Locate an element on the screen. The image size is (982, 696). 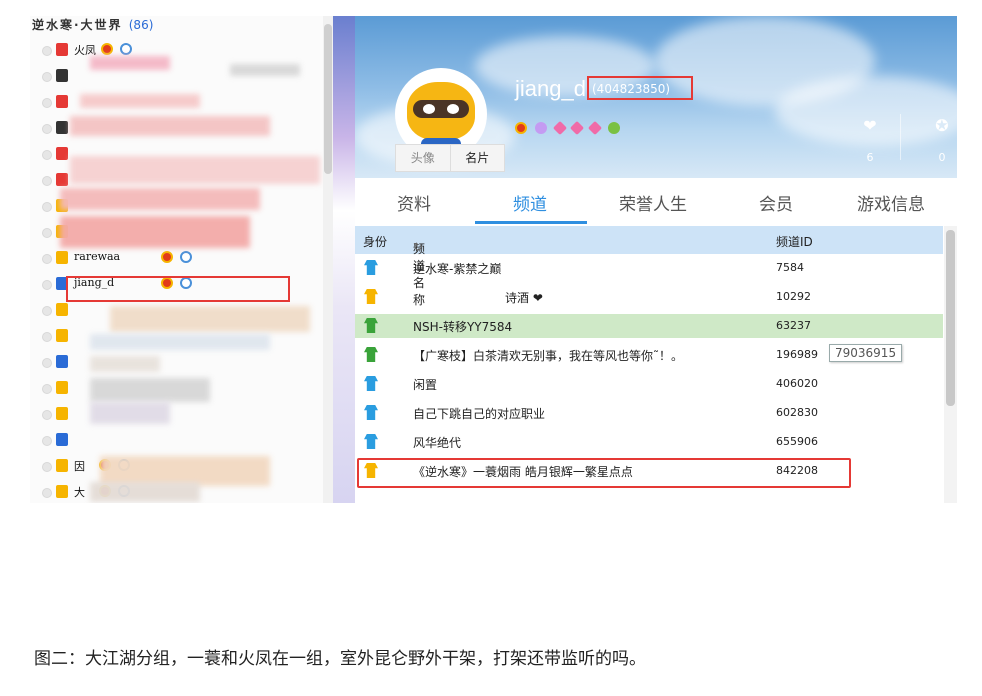
tab-honor: 荣誉人生 is located at coordinates (653, 202).